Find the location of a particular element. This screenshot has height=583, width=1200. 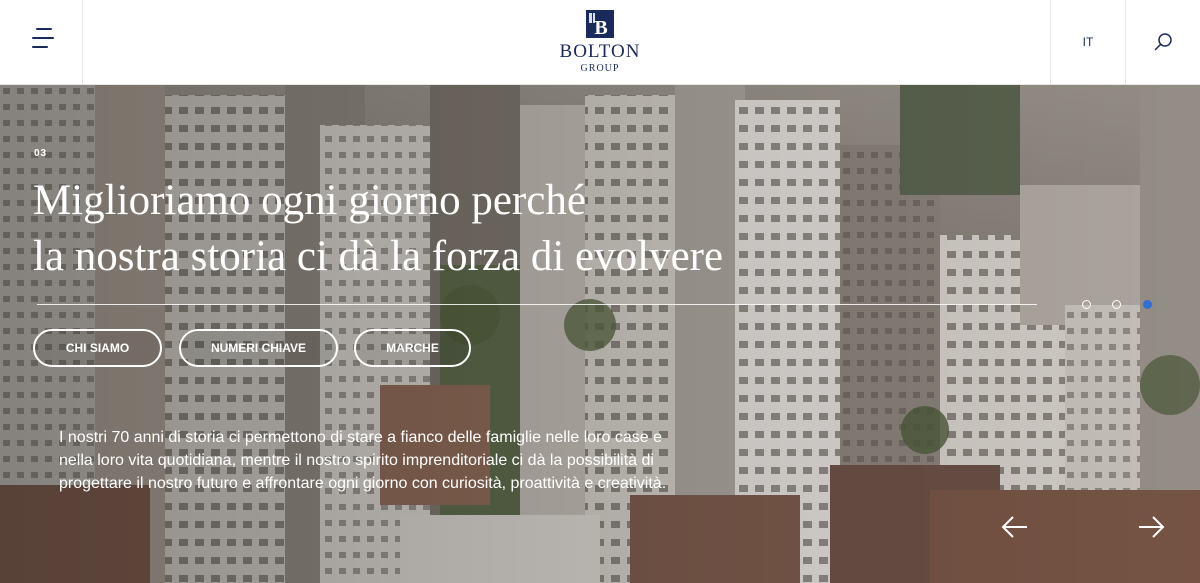

marche-button: MARCHE is located at coordinates (412, 348).